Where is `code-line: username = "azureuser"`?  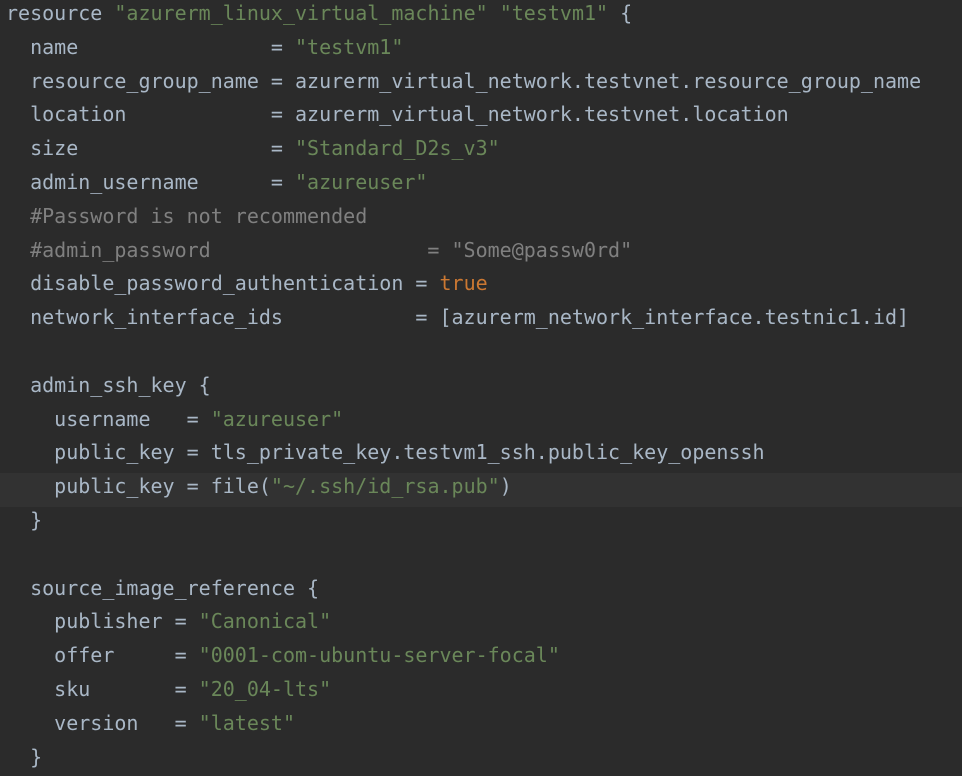 code-line: username = "azureuser" is located at coordinates (481, 423).